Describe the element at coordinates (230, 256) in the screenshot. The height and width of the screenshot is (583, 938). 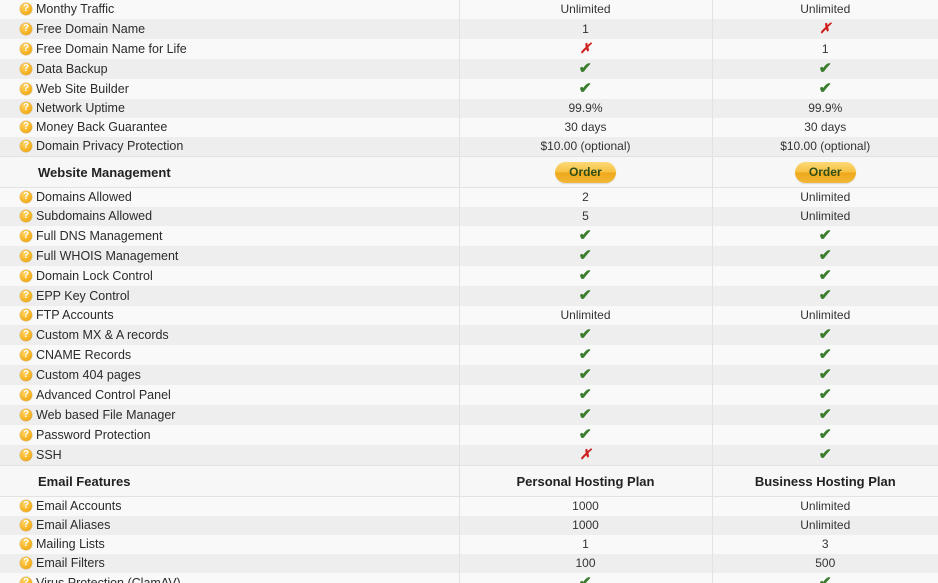
I see `feature-label-cell: Full WHOIS Management` at that location.